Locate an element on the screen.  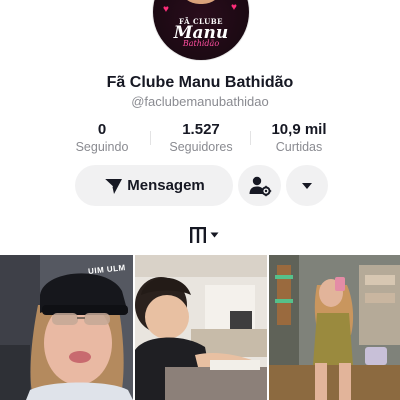
stat-followers: 1.527 Seguidores is located at coordinates (201, 138).